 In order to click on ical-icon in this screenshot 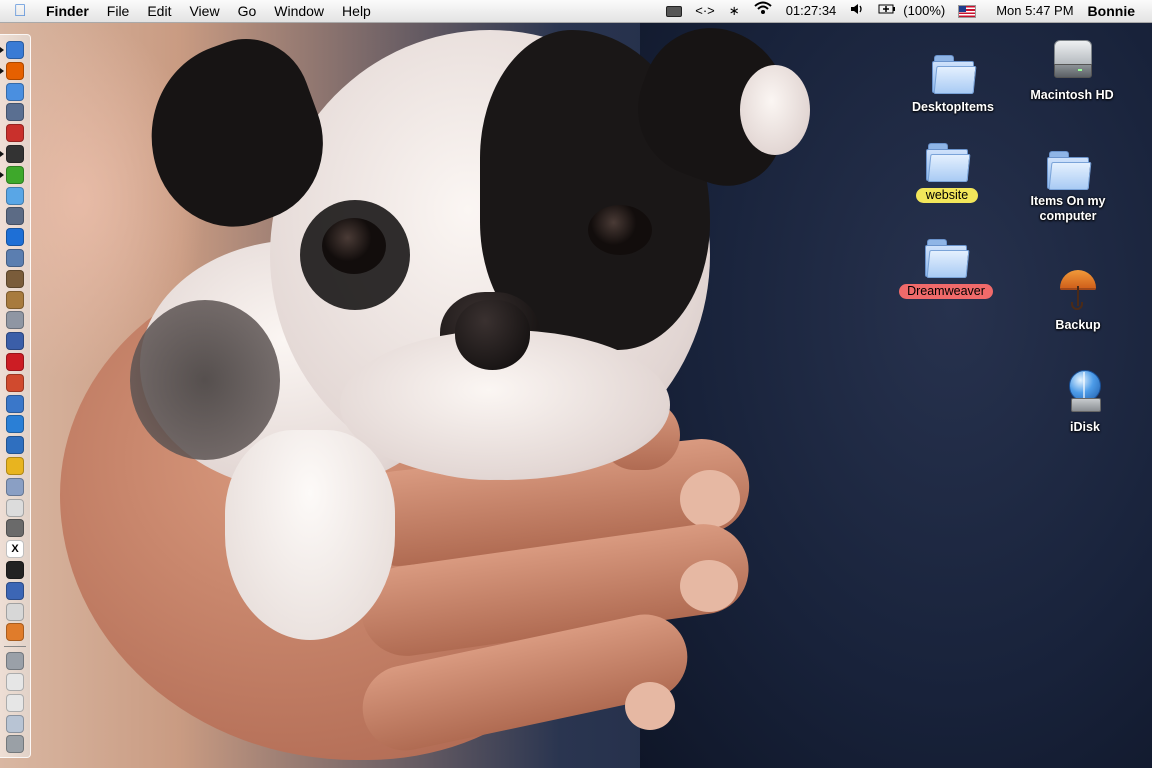, I will do `click(15, 133)`.